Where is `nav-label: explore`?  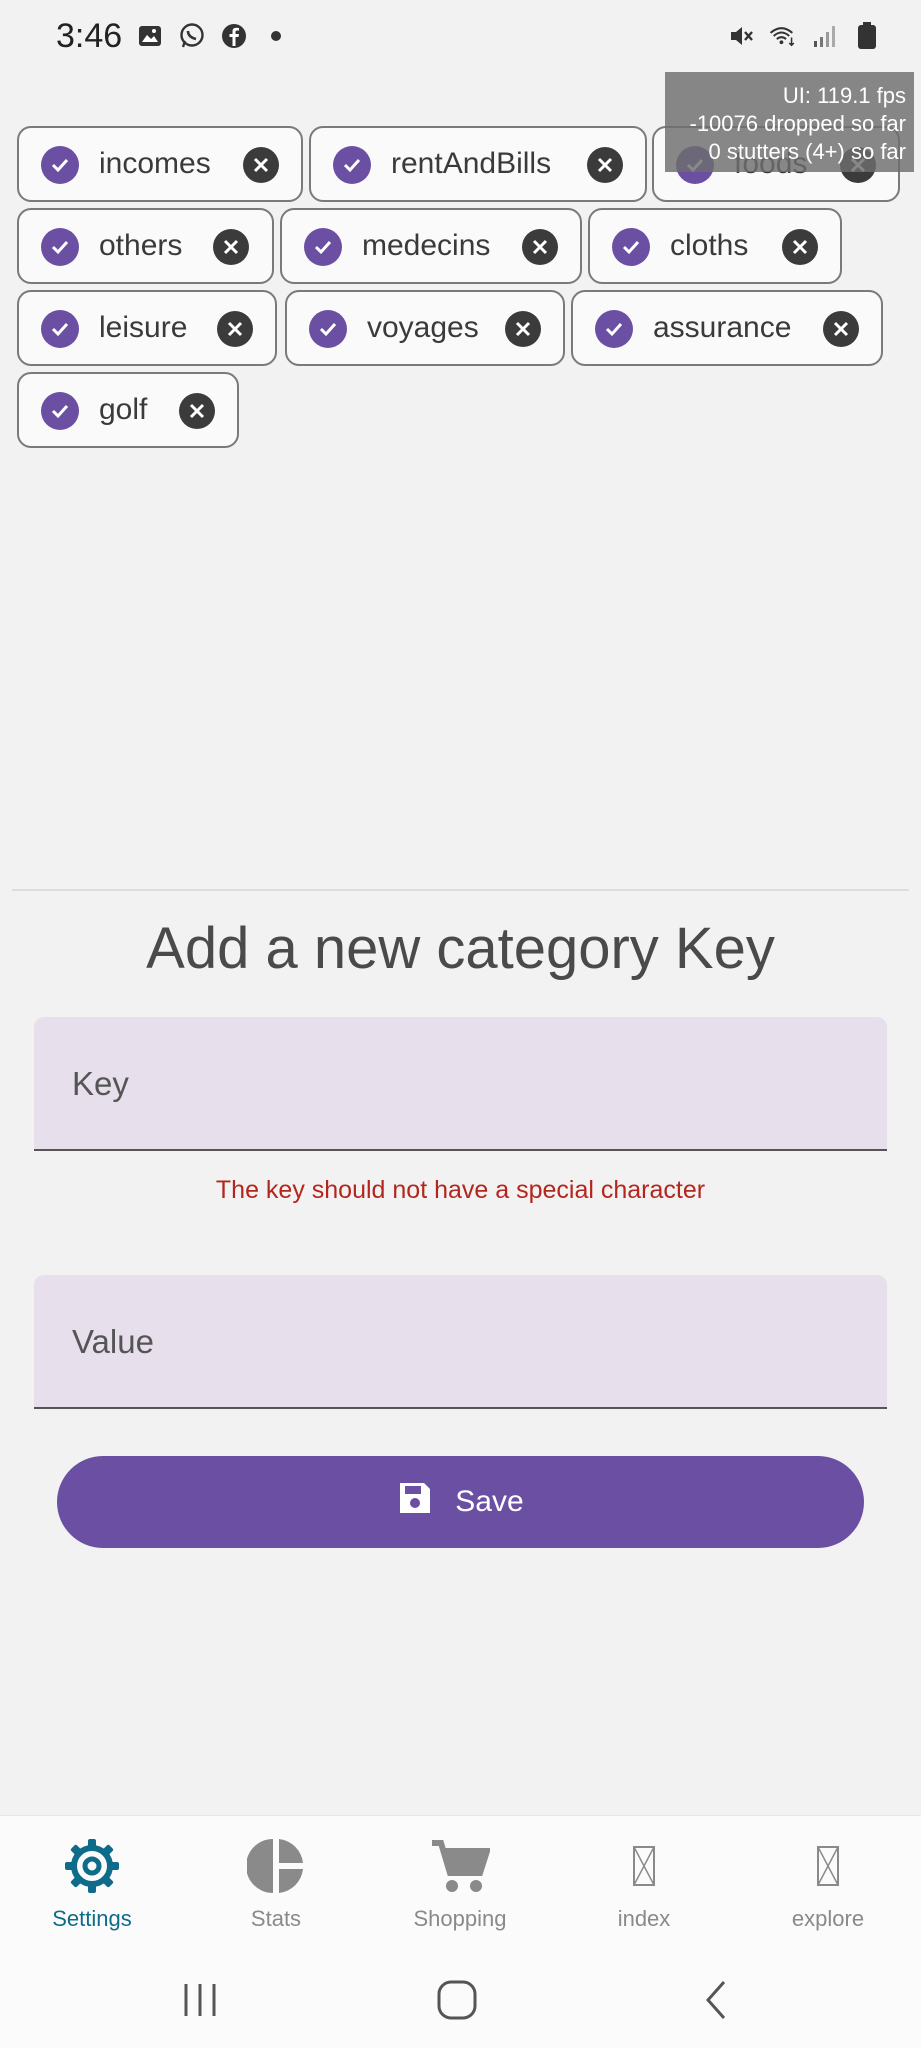
nav-label: explore is located at coordinates (828, 1918).